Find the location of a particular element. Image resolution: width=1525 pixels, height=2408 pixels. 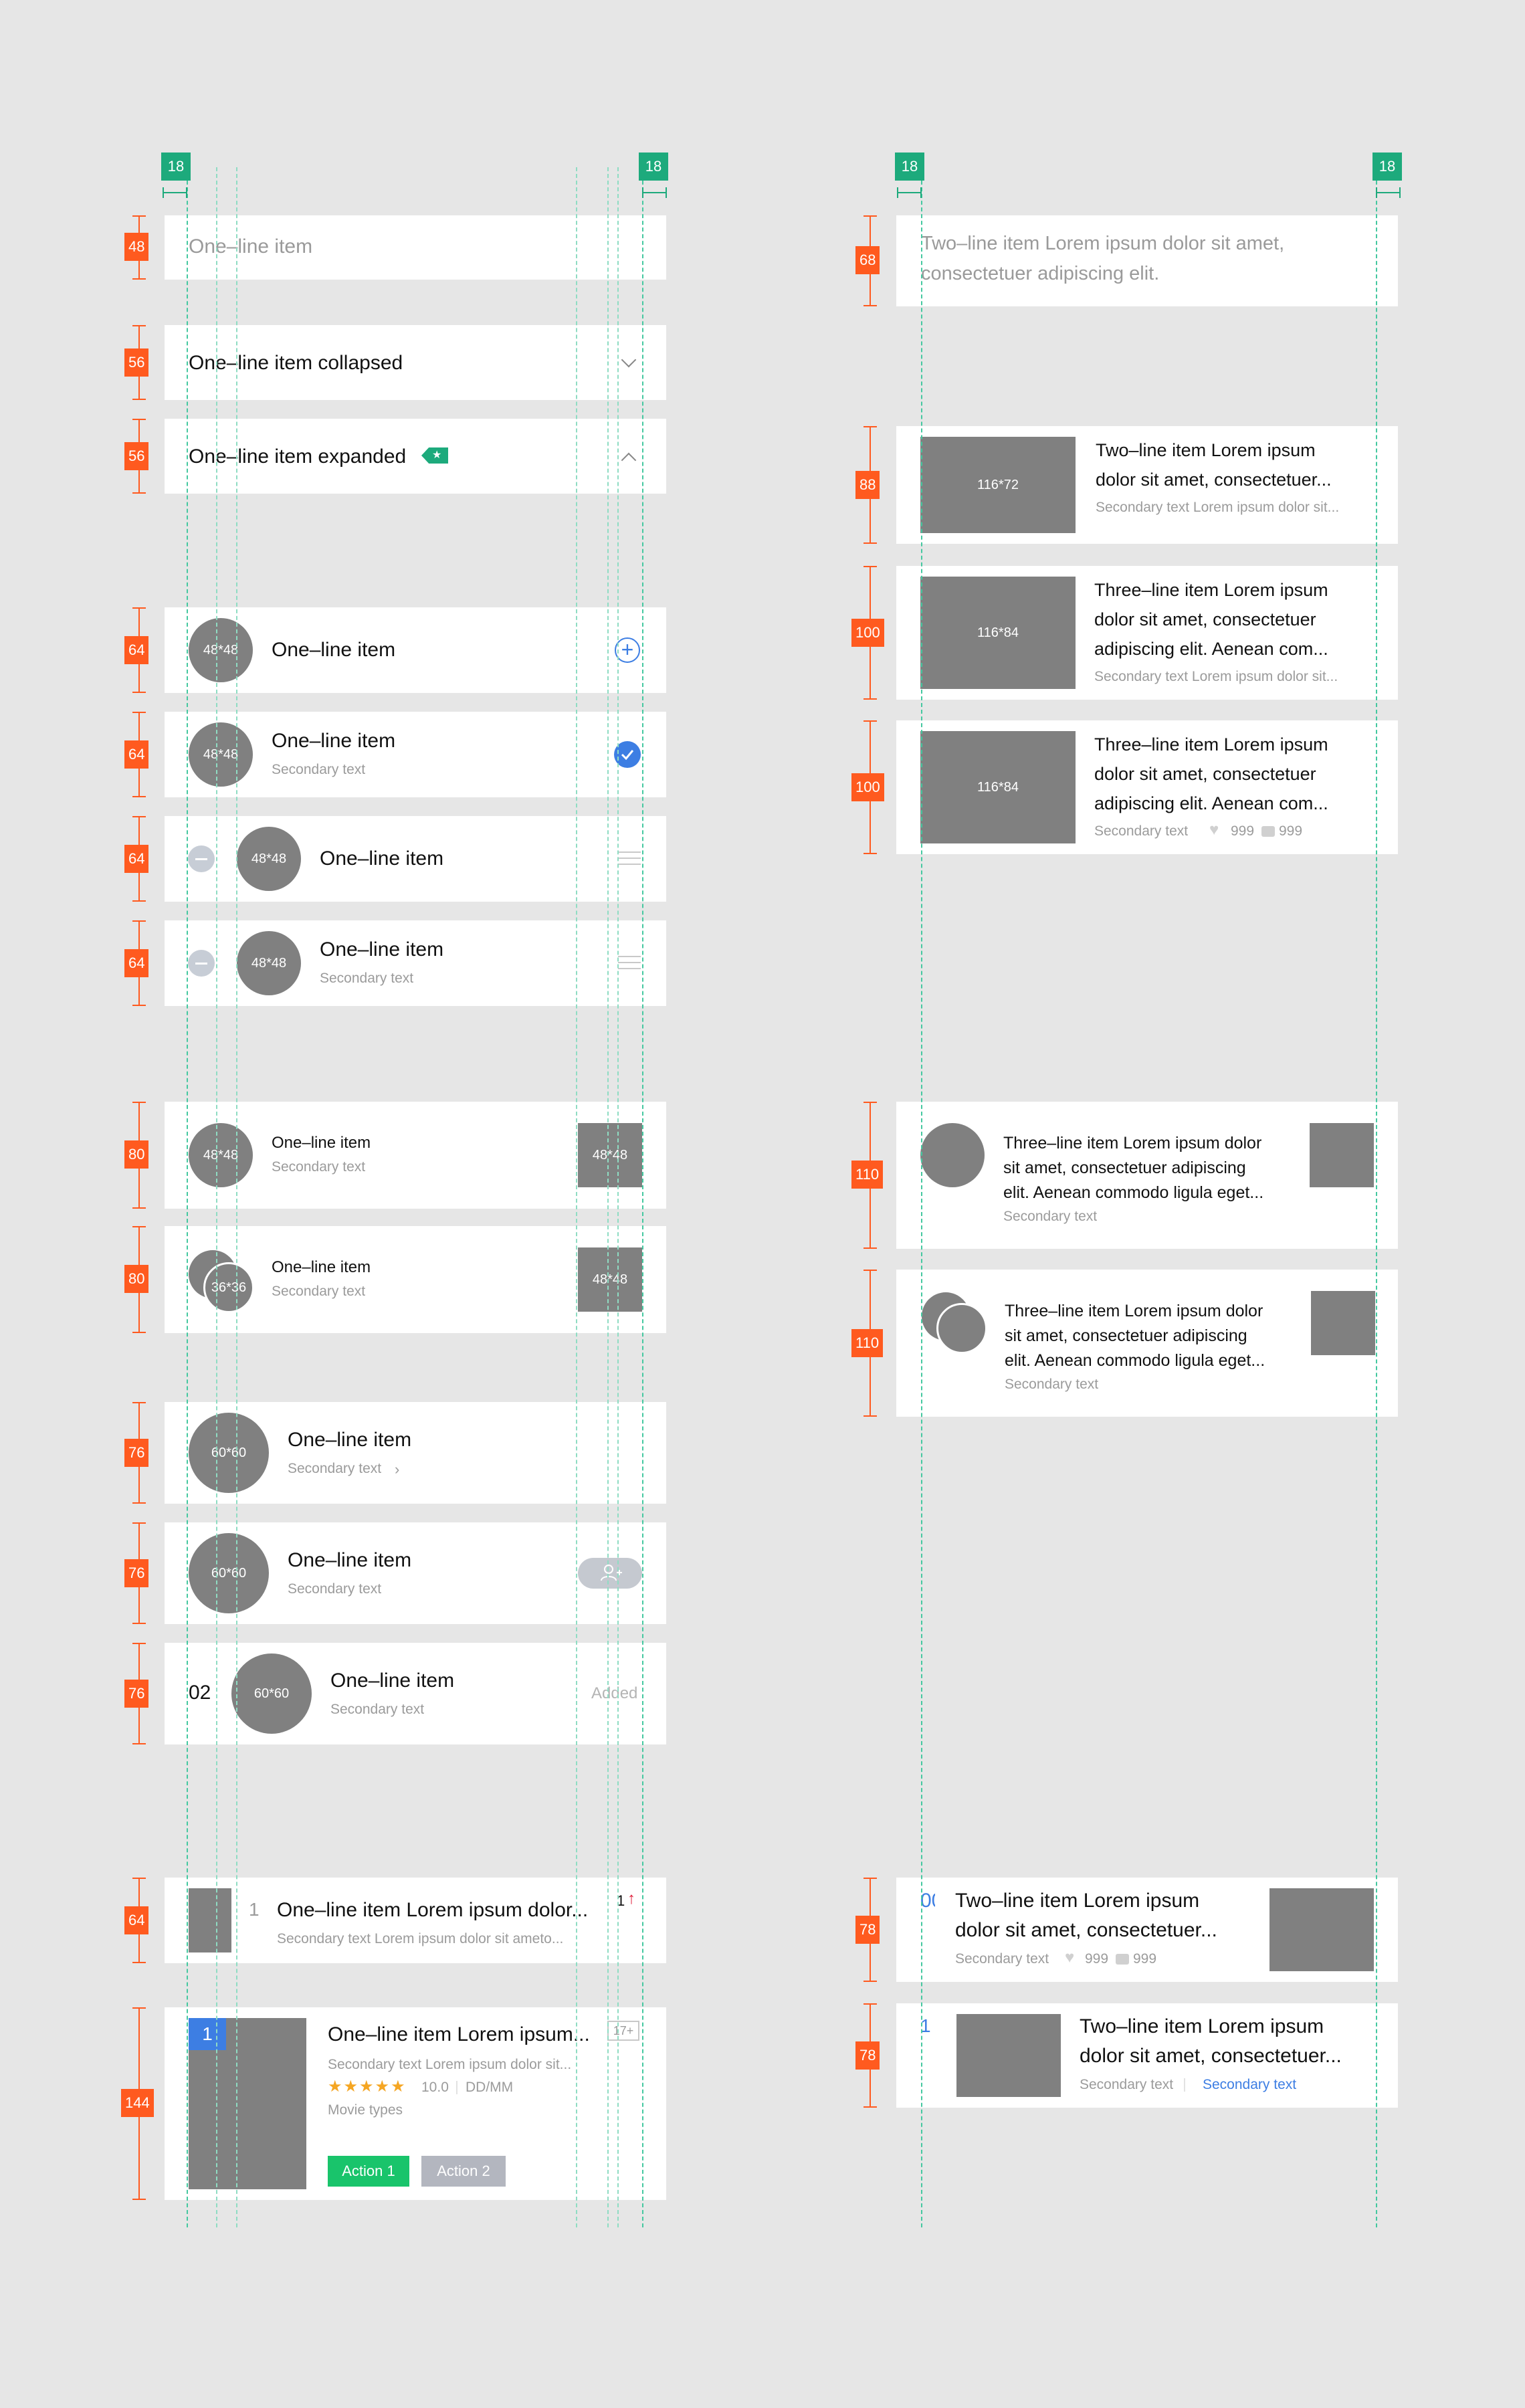

check-circle-icon is located at coordinates (627, 754).